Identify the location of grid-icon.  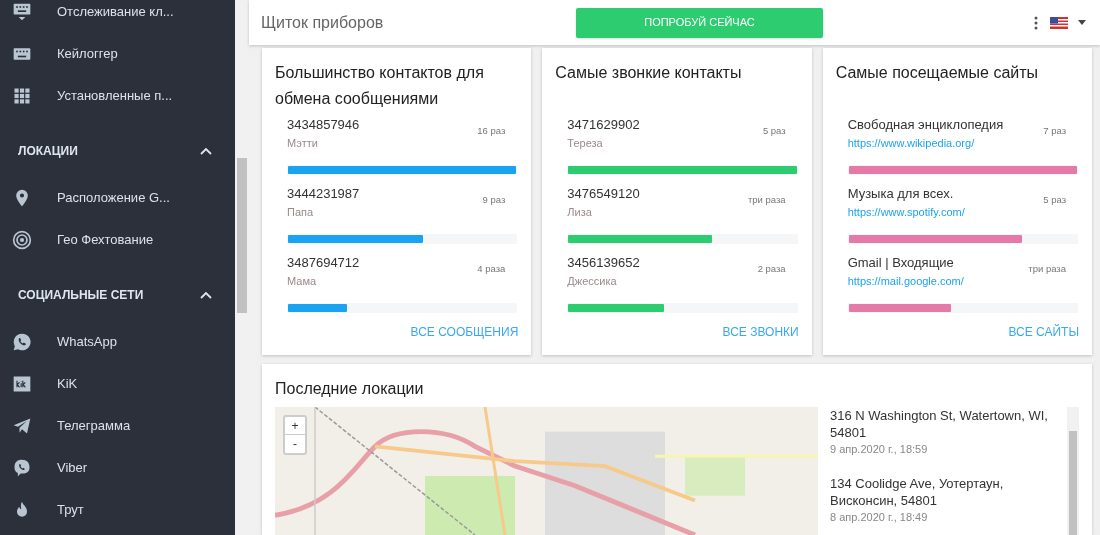
(22, 96).